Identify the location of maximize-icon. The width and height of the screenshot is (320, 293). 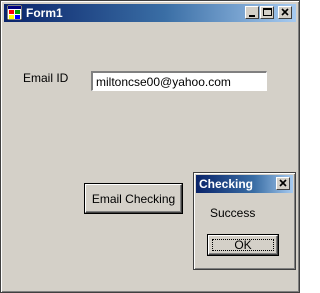
(267, 12).